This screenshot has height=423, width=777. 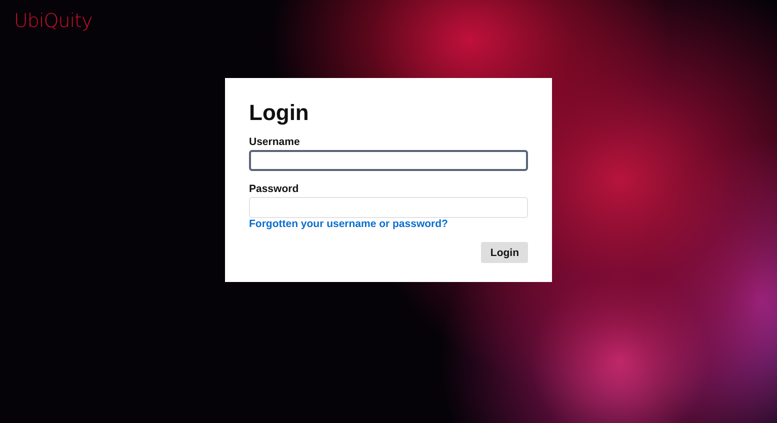 What do you see at coordinates (274, 189) in the screenshot?
I see `field-label: Password` at bounding box center [274, 189].